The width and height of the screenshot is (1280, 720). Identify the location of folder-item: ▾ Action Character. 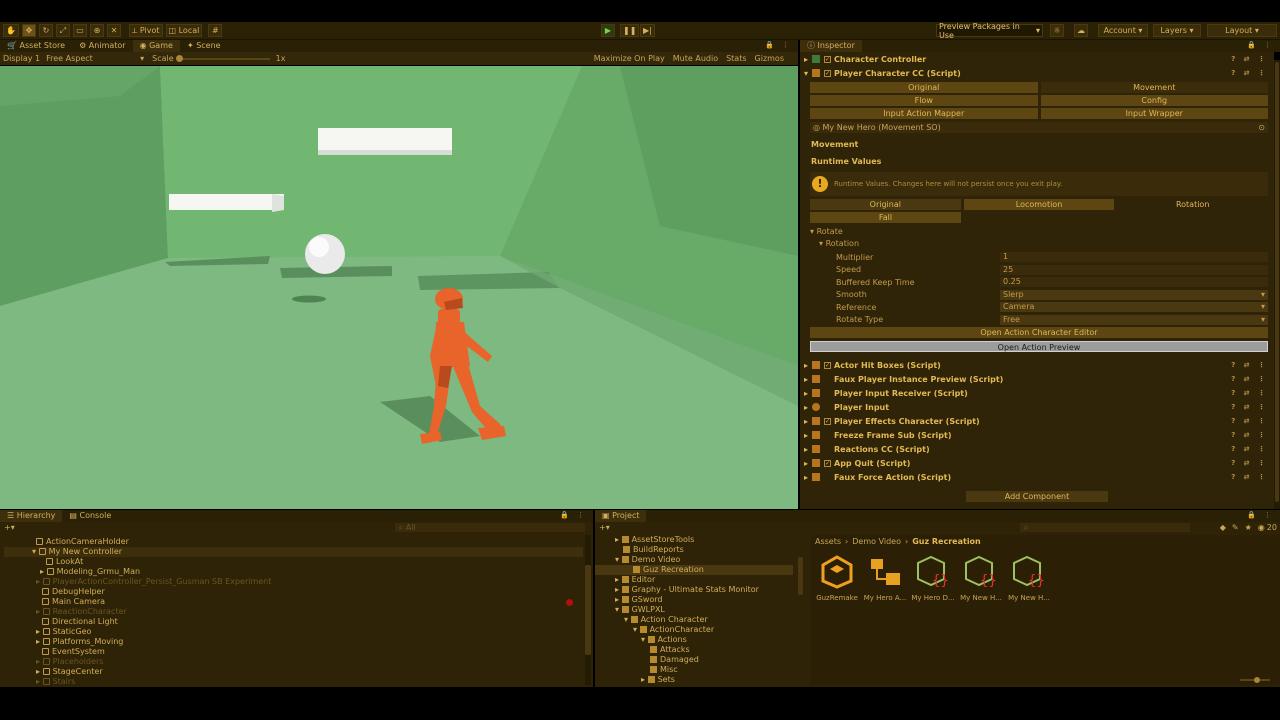
(700, 620).